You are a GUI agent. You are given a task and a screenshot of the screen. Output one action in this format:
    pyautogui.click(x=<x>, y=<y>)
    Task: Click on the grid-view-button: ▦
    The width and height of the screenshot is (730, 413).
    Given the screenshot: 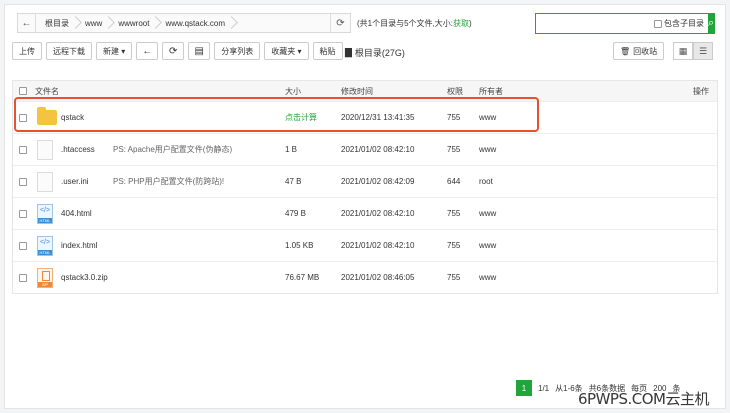 What is the action you would take?
    pyautogui.click(x=683, y=51)
    